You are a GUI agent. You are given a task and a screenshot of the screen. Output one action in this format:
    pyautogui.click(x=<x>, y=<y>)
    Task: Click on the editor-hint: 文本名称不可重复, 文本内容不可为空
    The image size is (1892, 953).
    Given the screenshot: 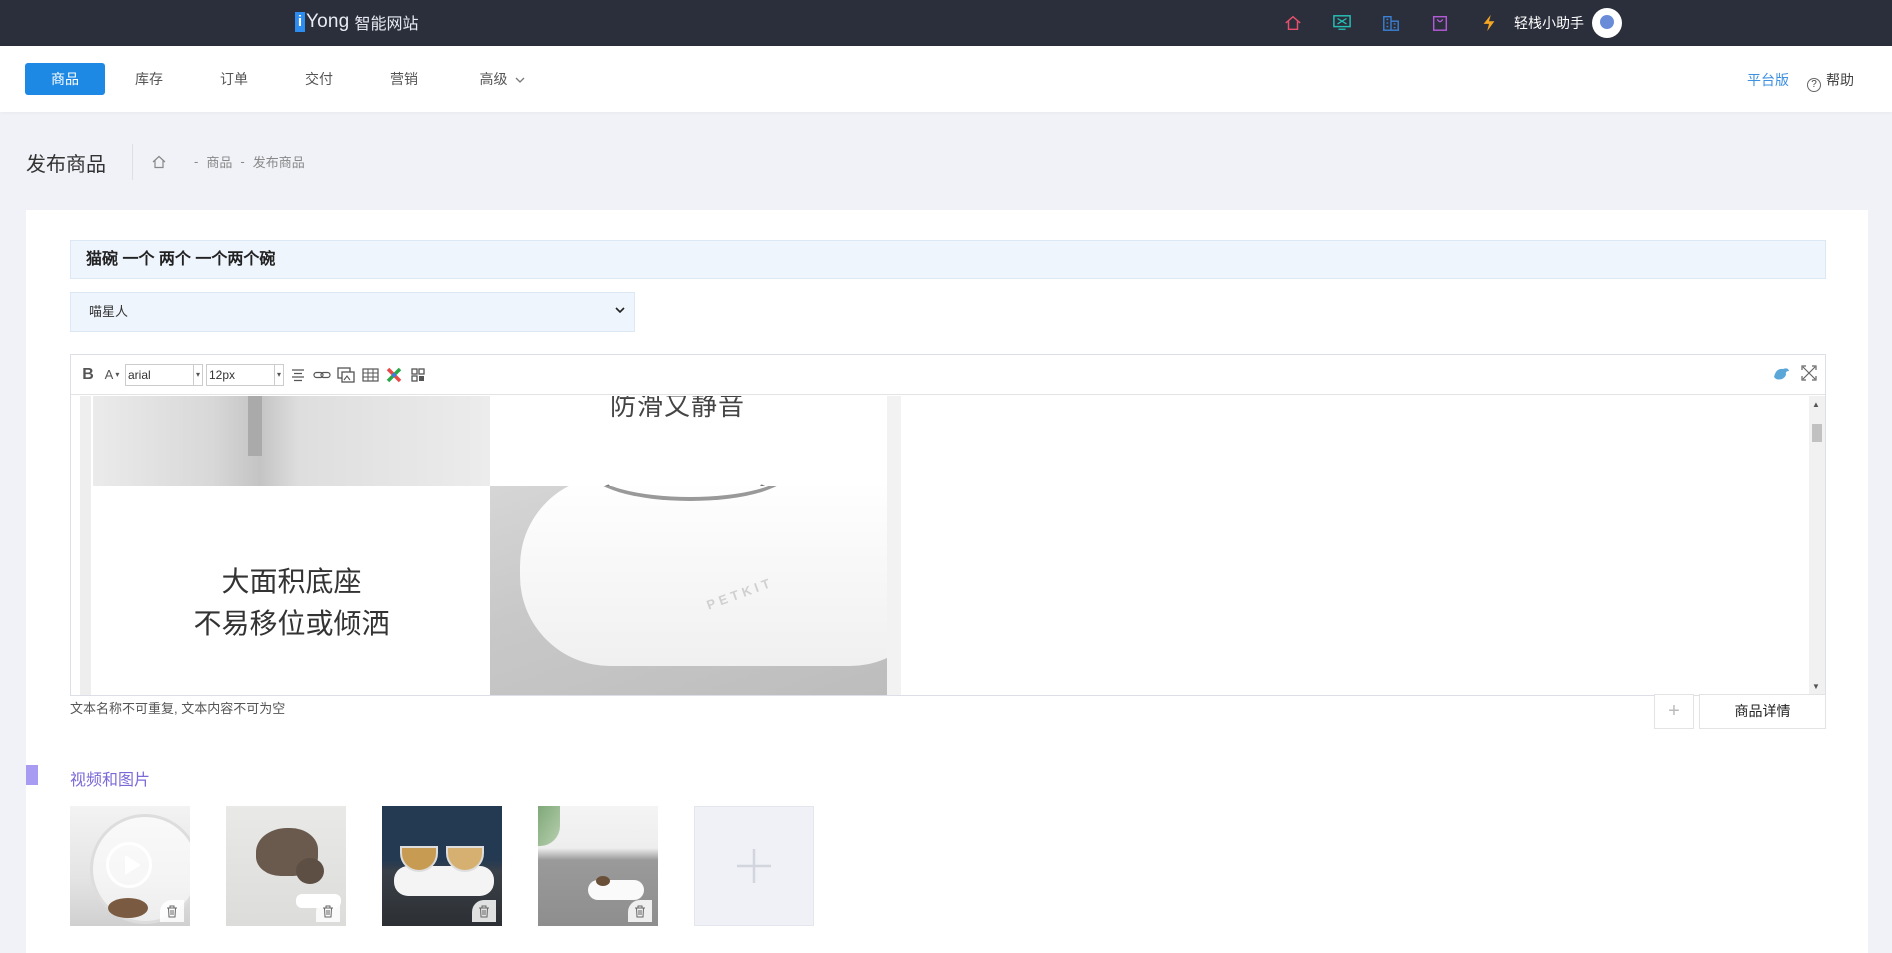 What is the action you would take?
    pyautogui.click(x=178, y=708)
    